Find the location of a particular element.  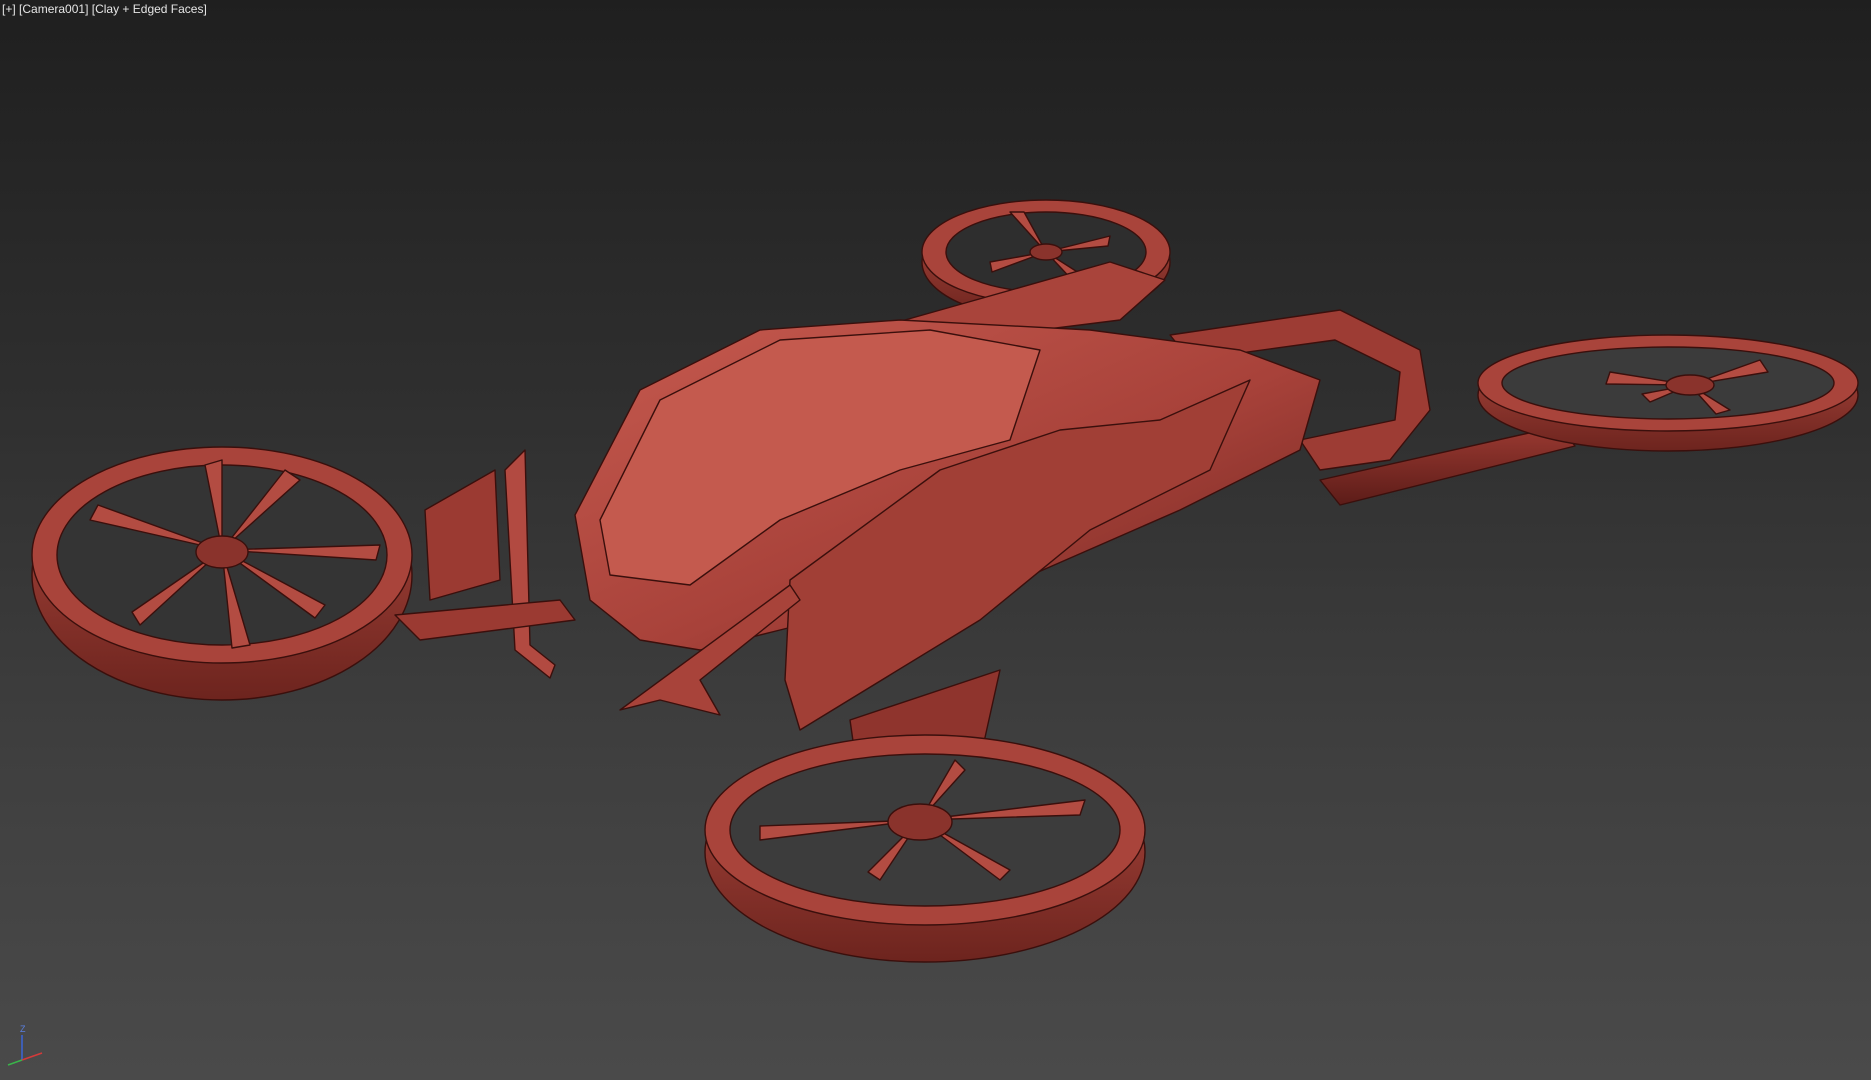

rotor-left is located at coordinates (222, 573).